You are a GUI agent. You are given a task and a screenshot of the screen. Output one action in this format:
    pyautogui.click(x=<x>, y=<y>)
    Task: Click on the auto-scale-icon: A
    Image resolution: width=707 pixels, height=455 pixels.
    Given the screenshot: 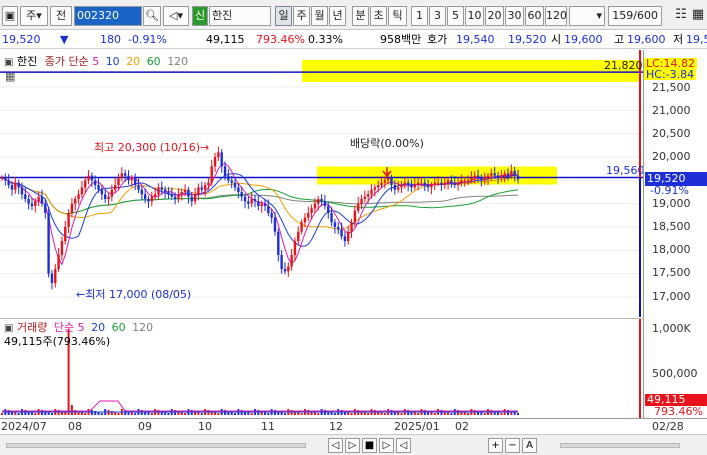 What is the action you would take?
    pyautogui.click(x=529, y=445)
    